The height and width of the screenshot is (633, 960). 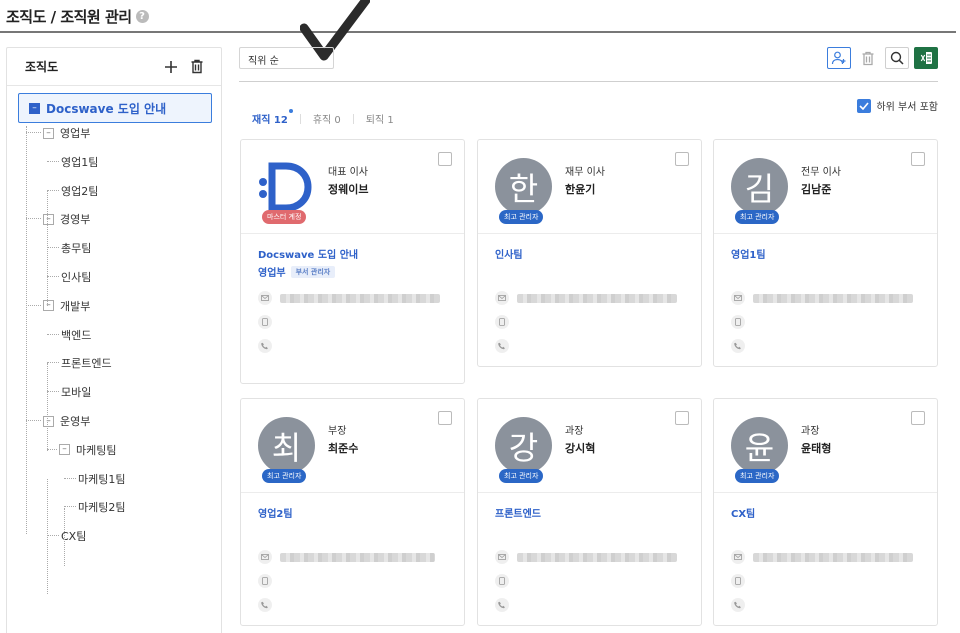 I want to click on delete-department-icon, so click(x=197, y=67).